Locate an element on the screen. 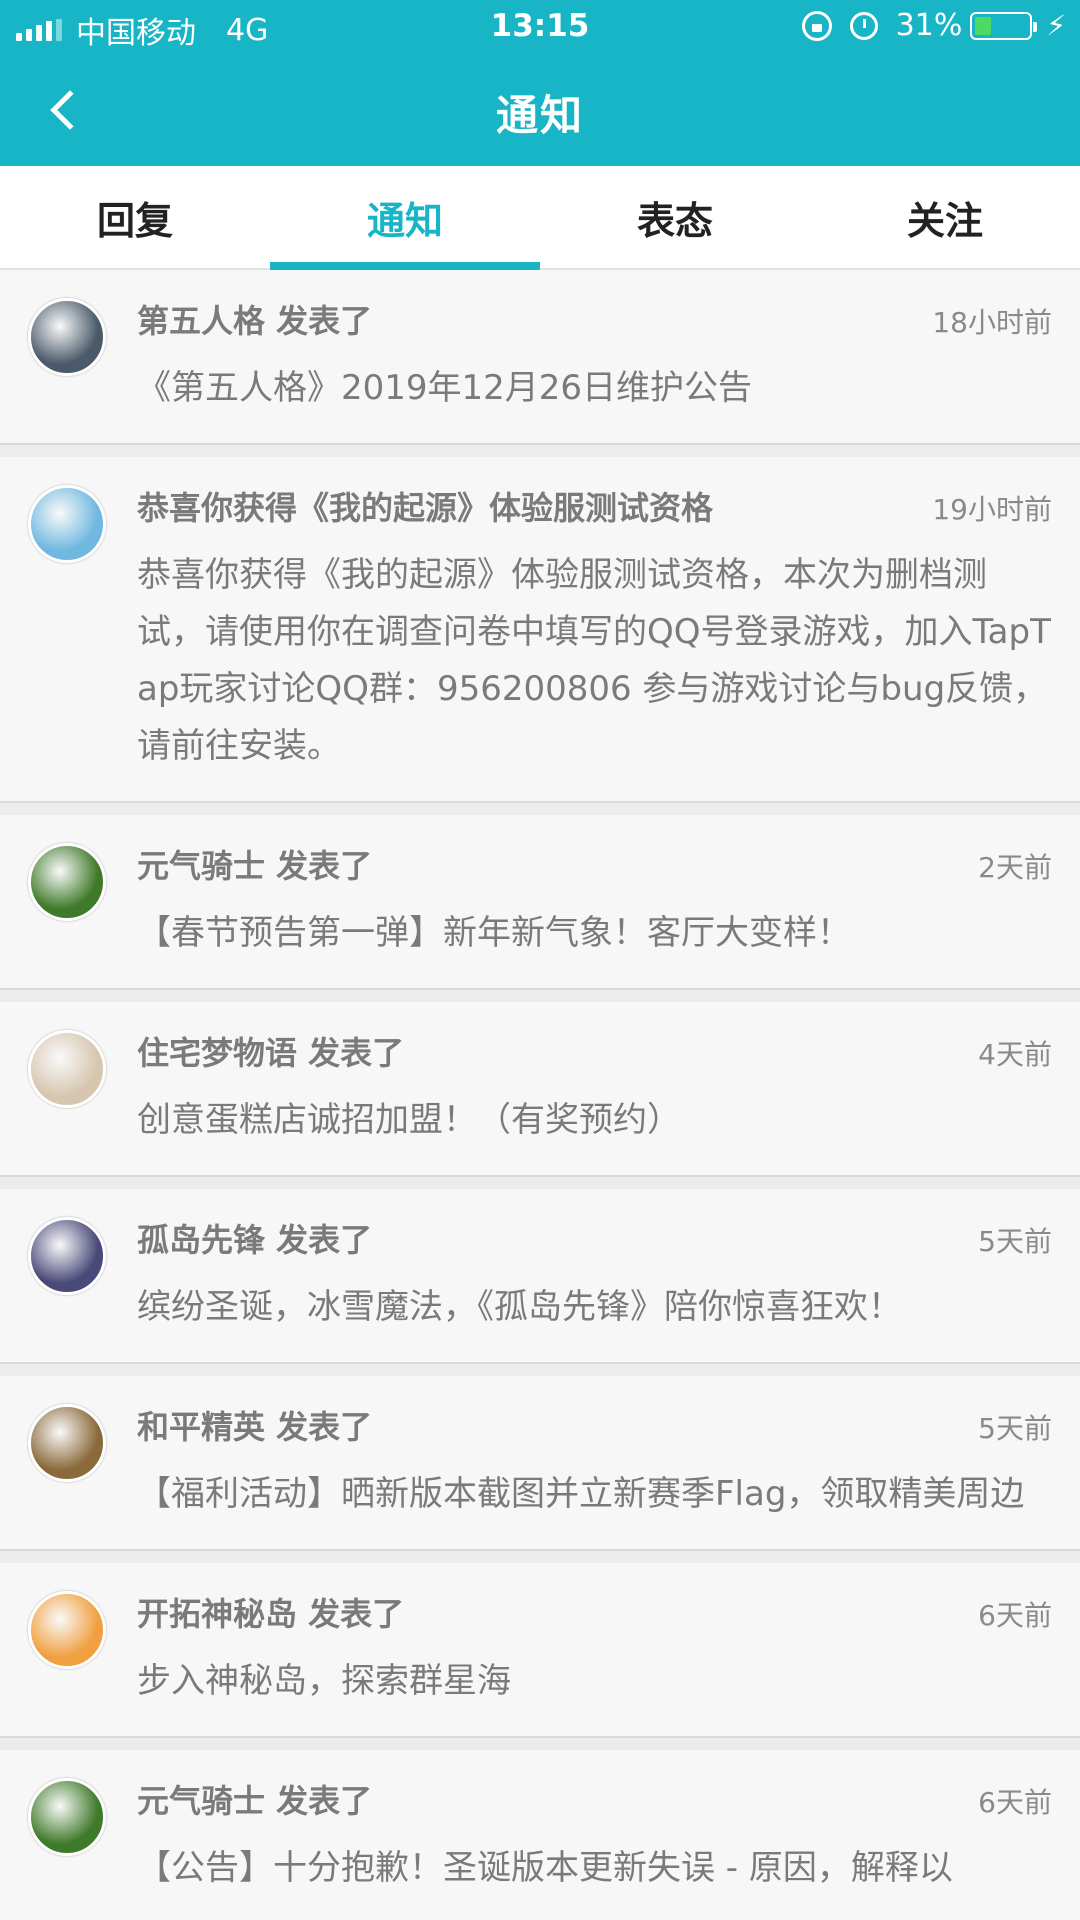 The width and height of the screenshot is (1080, 1920). notification-header: 开拓神秘岛 发表了 6天前 is located at coordinates (594, 1612).